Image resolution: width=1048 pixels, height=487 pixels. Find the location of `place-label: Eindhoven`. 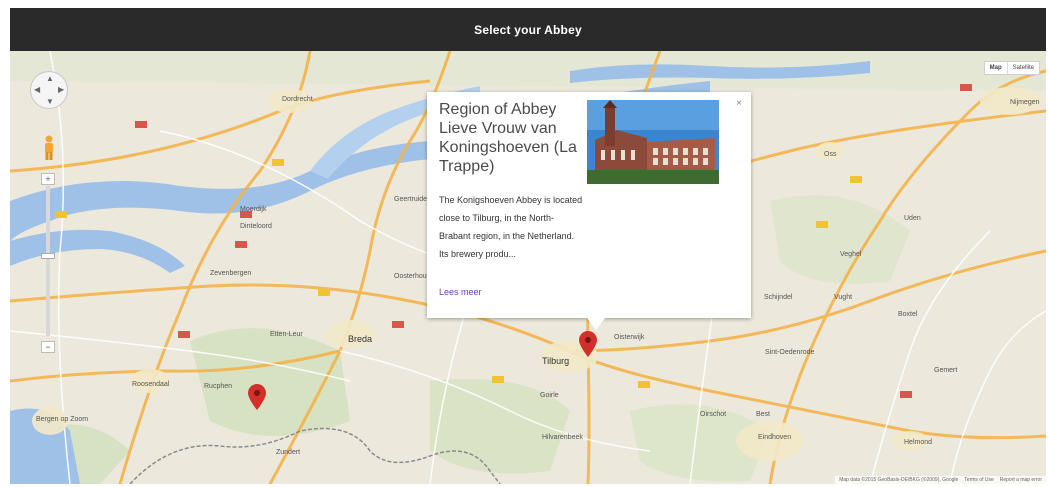

place-label: Eindhoven is located at coordinates (775, 437).